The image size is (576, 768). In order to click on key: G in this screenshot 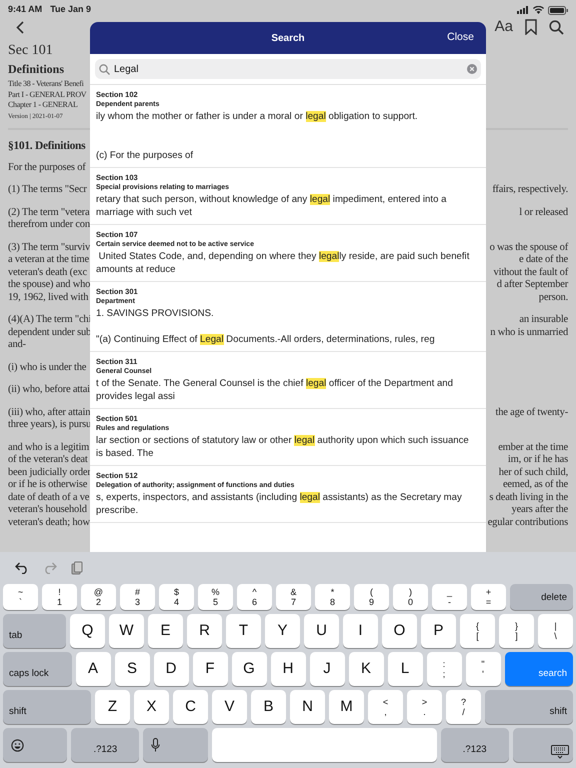, I will do `click(249, 669)`.